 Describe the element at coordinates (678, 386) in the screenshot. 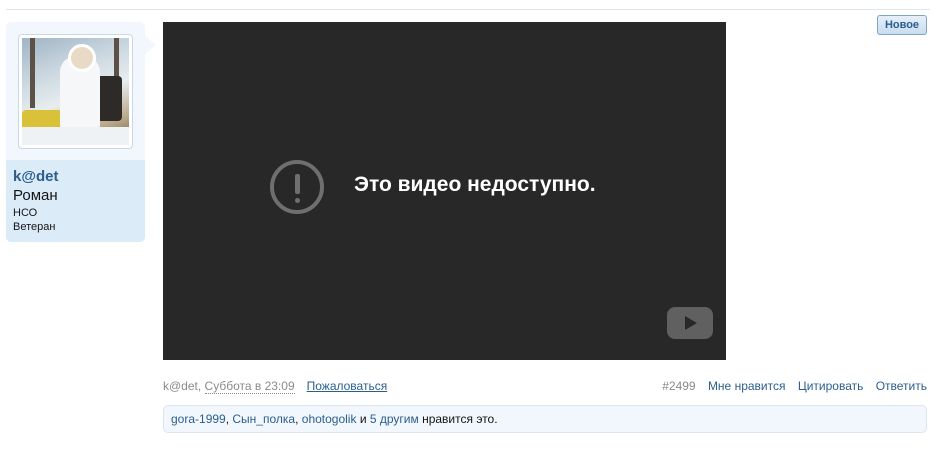

I see `post-number: #2499` at that location.